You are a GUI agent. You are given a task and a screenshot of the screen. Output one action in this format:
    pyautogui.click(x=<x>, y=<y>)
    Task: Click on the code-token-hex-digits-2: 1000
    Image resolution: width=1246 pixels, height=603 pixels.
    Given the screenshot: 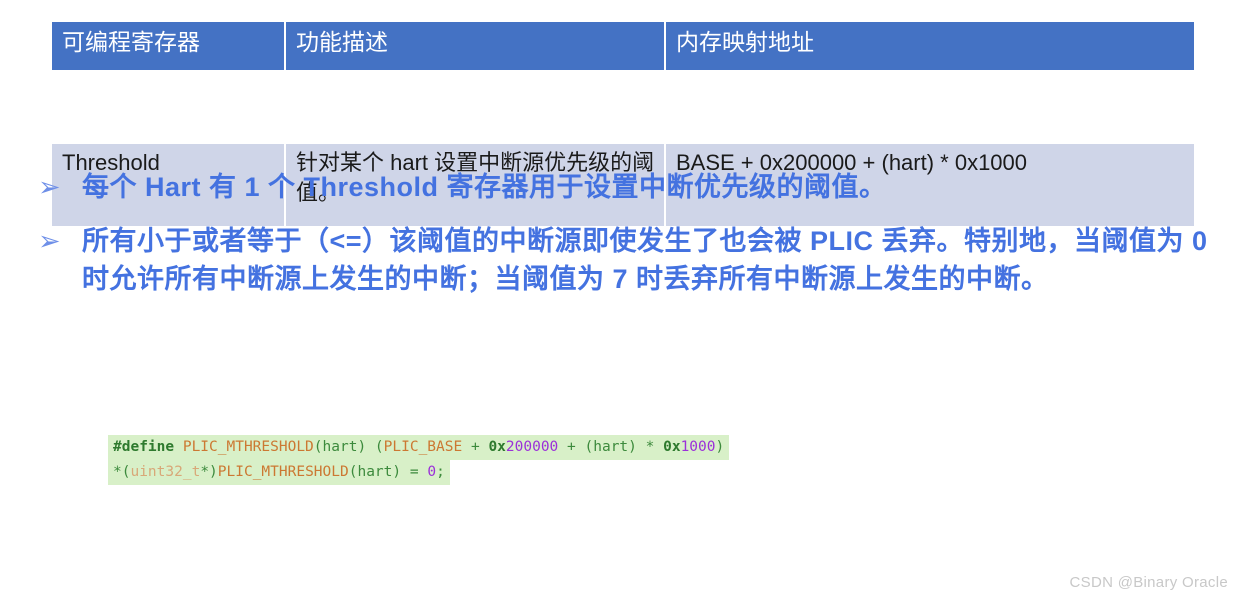 What is the action you would take?
    pyautogui.click(x=698, y=447)
    